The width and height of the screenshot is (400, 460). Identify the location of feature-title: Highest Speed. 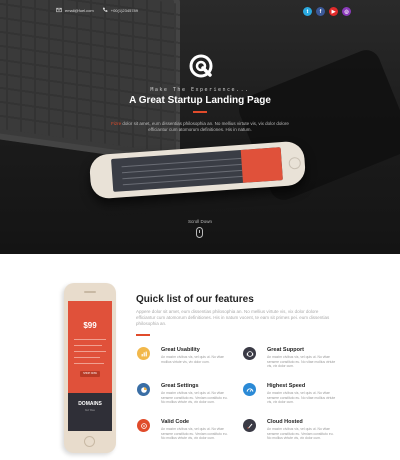
(286, 386).